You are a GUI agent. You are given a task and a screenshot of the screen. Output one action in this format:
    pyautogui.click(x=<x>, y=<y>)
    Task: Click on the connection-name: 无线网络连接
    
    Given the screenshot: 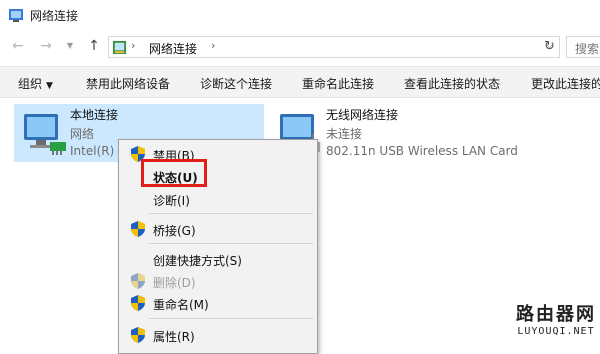 What is the action you would take?
    pyautogui.click(x=362, y=115)
    